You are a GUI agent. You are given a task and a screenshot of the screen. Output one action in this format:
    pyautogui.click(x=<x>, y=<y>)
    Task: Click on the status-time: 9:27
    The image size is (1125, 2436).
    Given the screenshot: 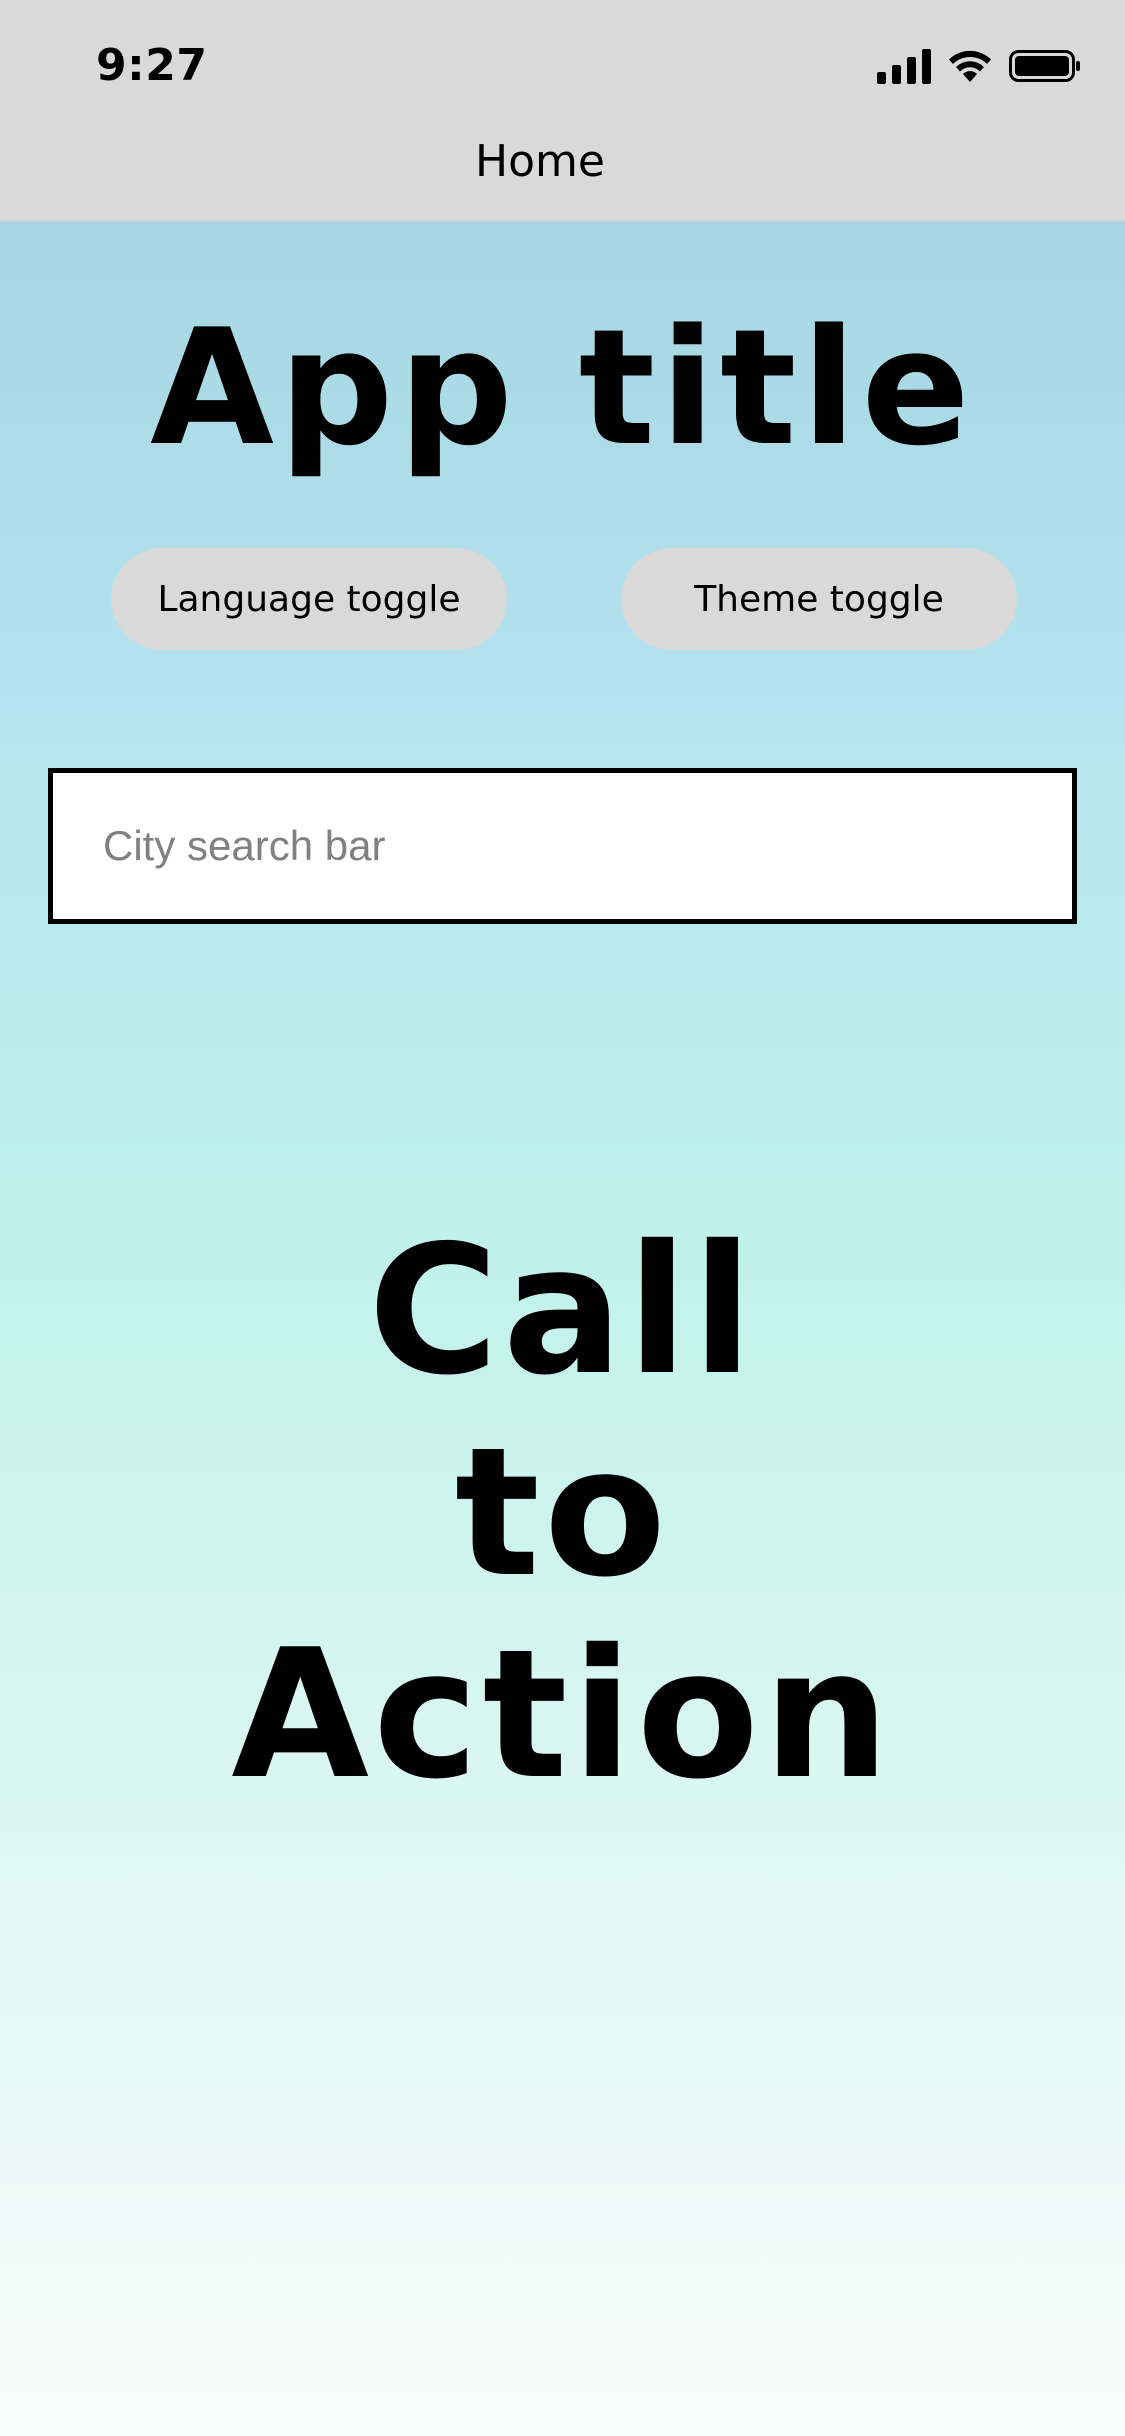 What is the action you would take?
    pyautogui.click(x=152, y=65)
    